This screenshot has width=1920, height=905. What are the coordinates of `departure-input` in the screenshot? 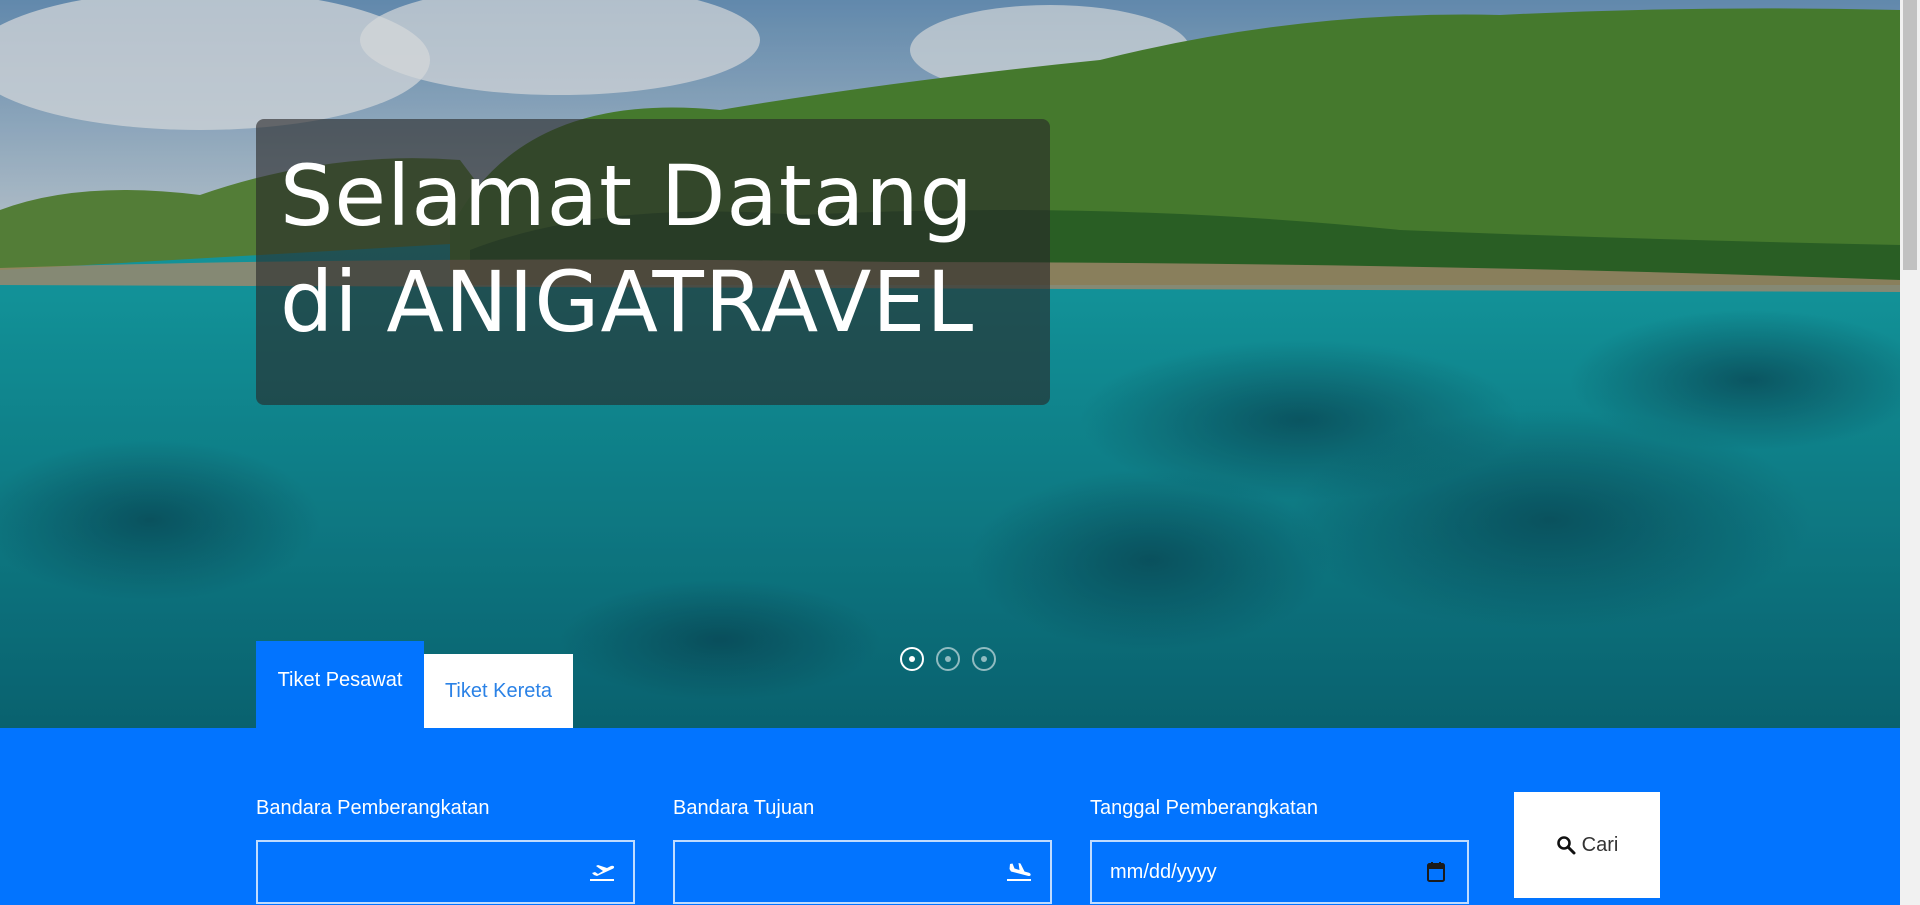 It's located at (416, 872).